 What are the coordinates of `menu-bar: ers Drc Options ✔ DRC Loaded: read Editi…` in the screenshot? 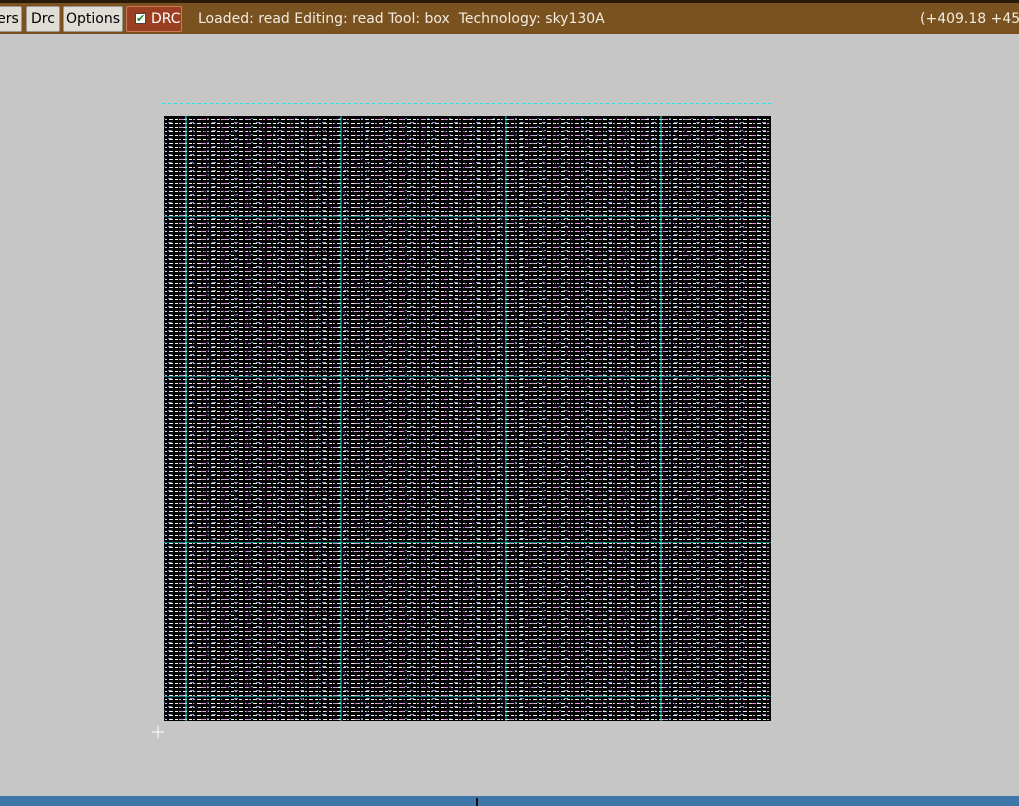 It's located at (509, 18).